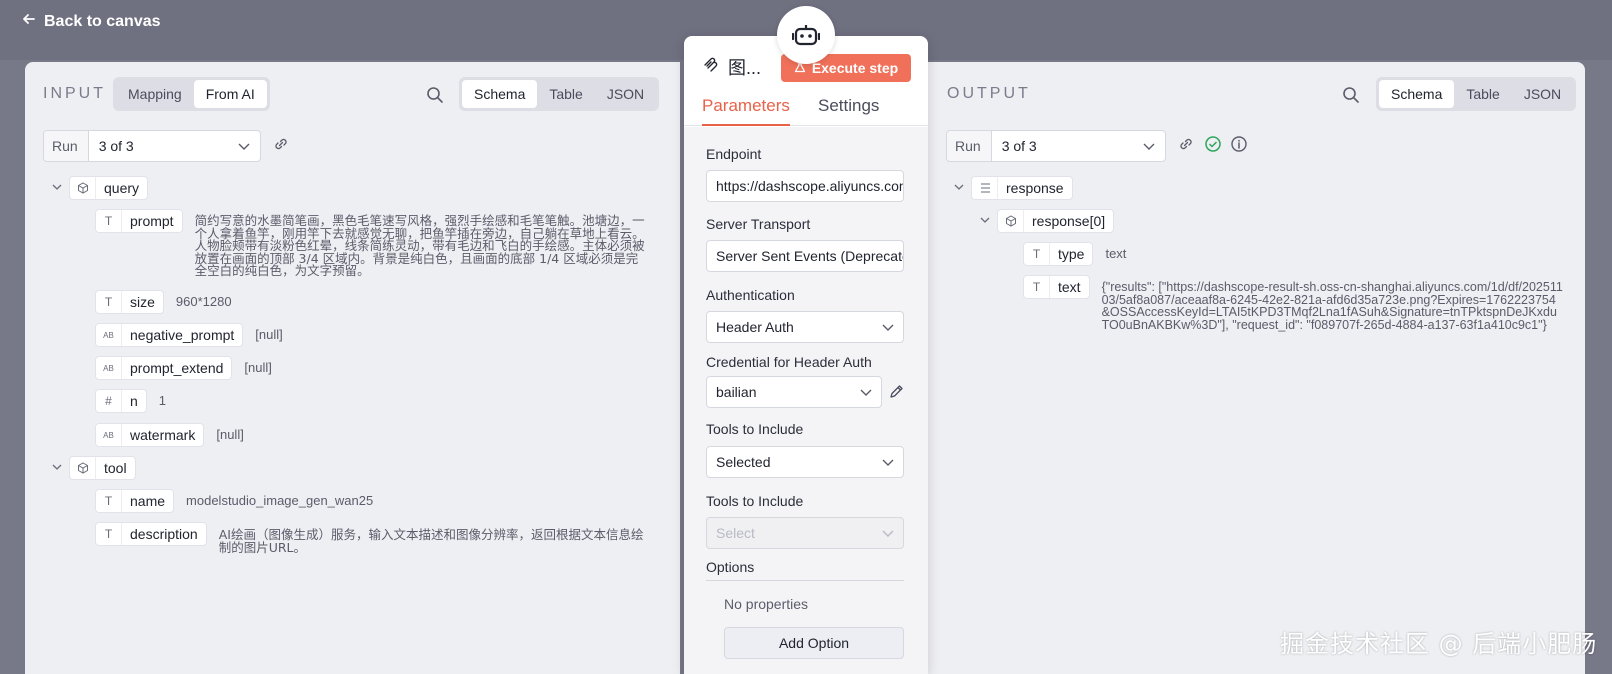 Image resolution: width=1612 pixels, height=674 pixels. What do you see at coordinates (203, 301) in the screenshot?
I see `field-value: 960*1280` at bounding box center [203, 301].